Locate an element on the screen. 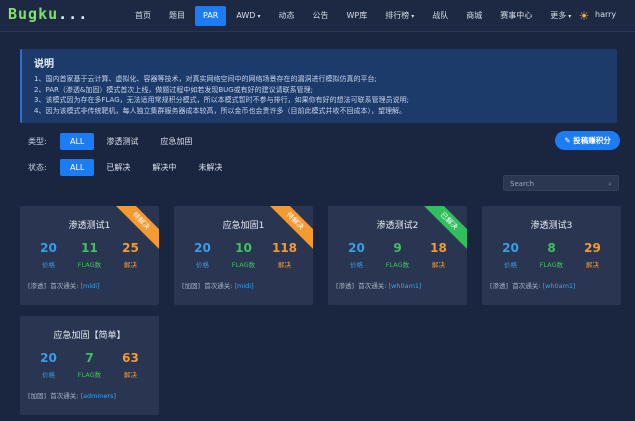 Image resolution: width=635 pixels, height=421 pixels. nav-label: 首页 is located at coordinates (143, 15).